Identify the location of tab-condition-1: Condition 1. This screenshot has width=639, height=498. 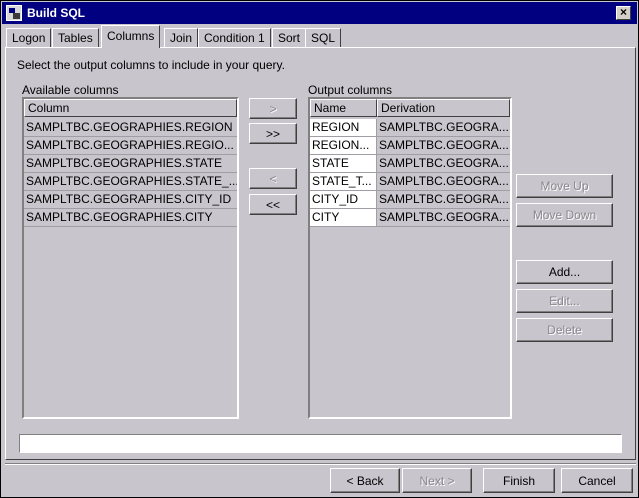
(234, 37).